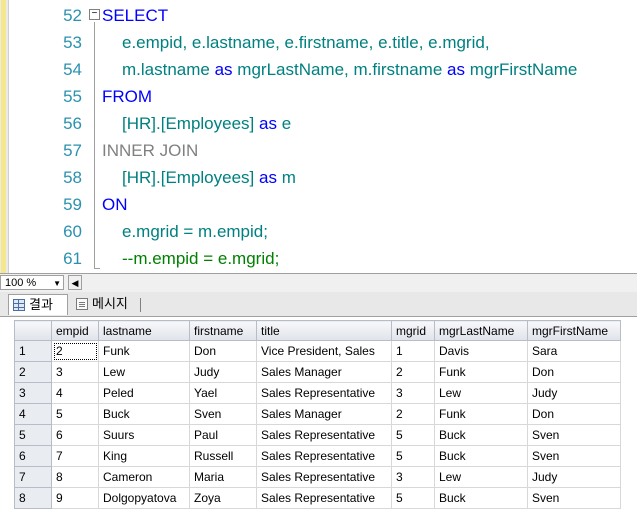 This screenshot has height=514, width=637. What do you see at coordinates (33, 330) in the screenshot?
I see `grid-corner-cell` at bounding box center [33, 330].